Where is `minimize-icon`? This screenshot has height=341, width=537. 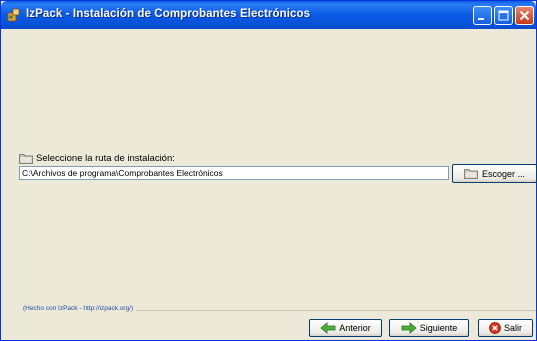 minimize-icon is located at coordinates (481, 19).